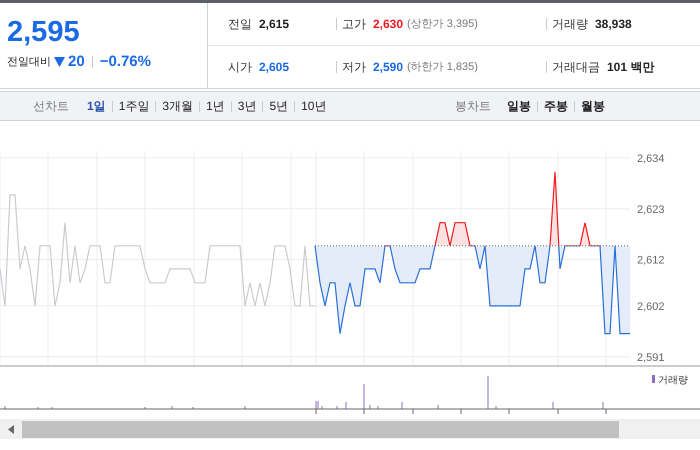 The width and height of the screenshot is (700, 450). Describe the element at coordinates (651, 210) in the screenshot. I see `y-axis-label: 2,623` at that location.